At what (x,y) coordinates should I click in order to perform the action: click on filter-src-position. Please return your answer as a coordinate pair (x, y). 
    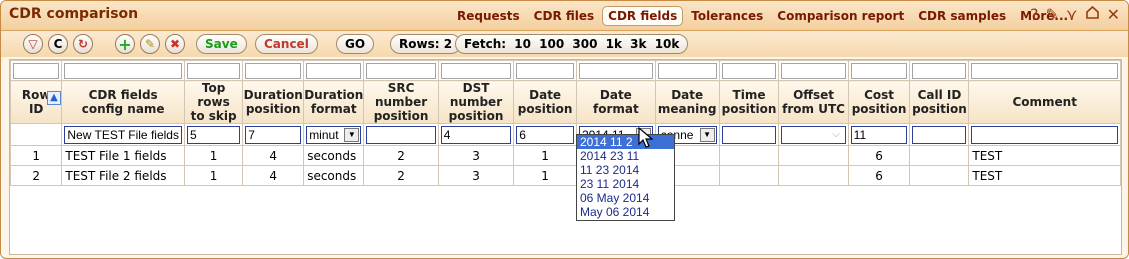
    Looking at the image, I should click on (401, 70).